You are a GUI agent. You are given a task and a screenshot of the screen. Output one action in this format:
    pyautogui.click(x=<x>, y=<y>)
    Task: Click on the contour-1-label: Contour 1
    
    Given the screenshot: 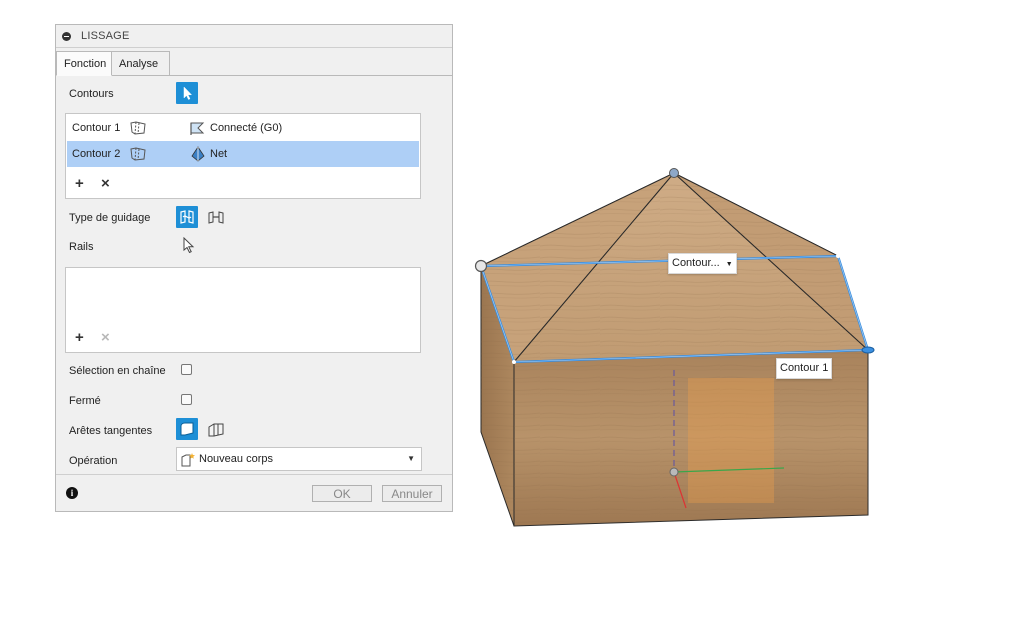 What is the action you would take?
    pyautogui.click(x=804, y=368)
    